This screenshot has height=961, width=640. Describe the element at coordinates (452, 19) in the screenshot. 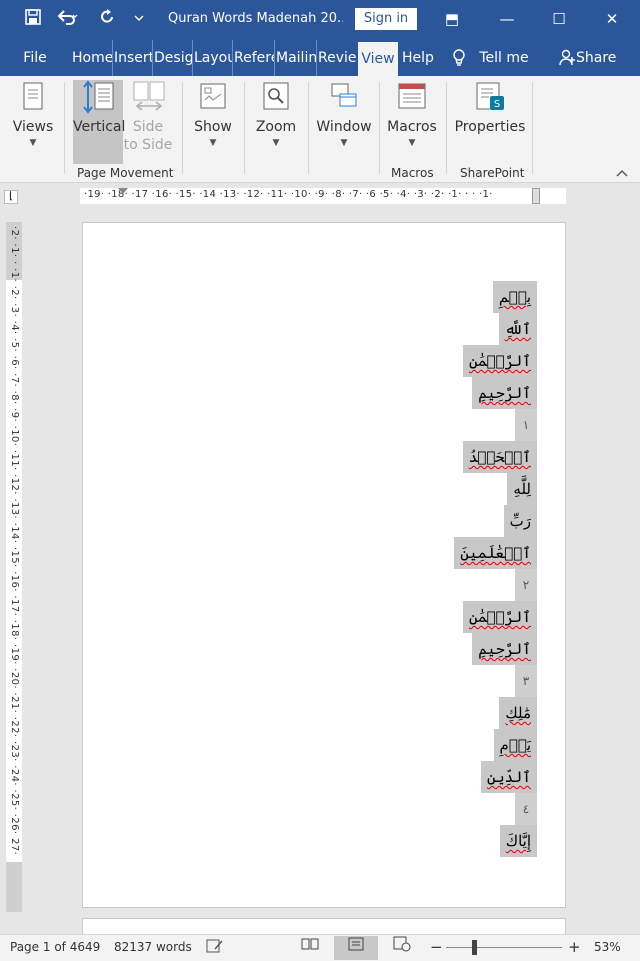

I see `ribbon-display-options-icon: ⬒` at that location.